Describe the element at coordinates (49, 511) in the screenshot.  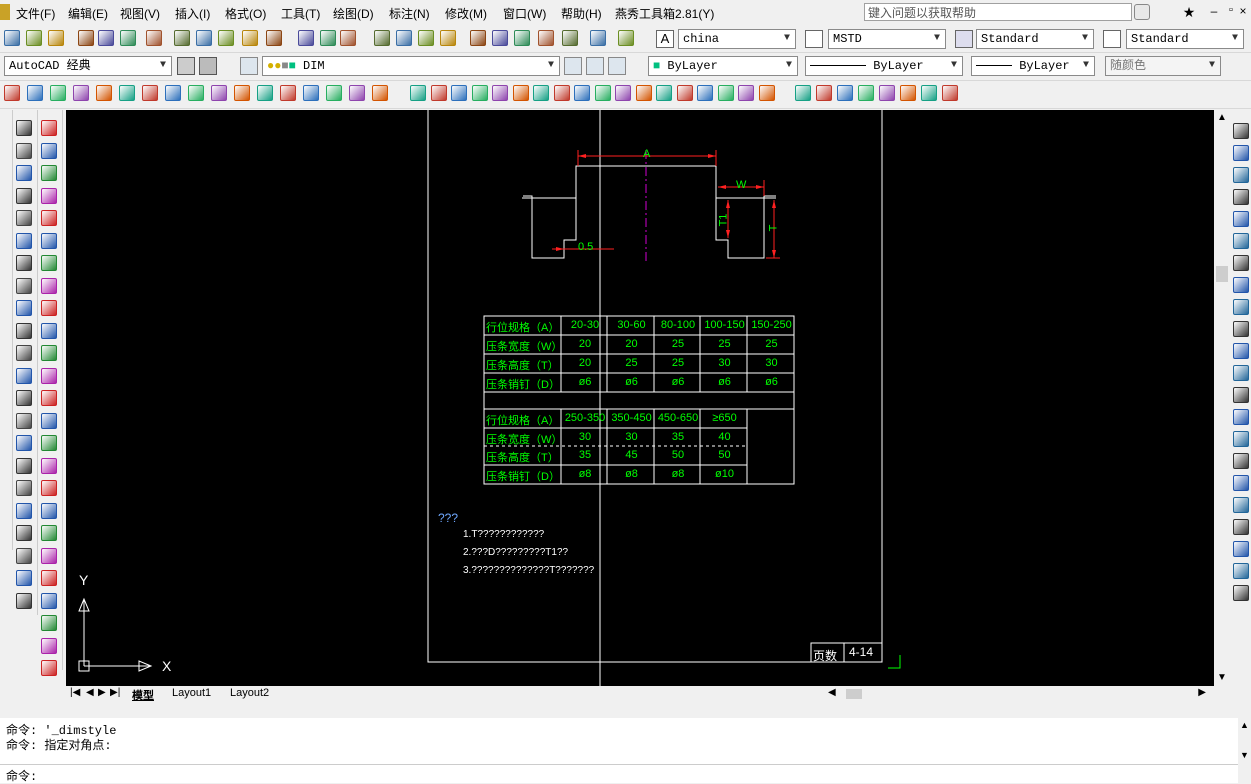
I see `yanxiu-tool-18-icon` at that location.